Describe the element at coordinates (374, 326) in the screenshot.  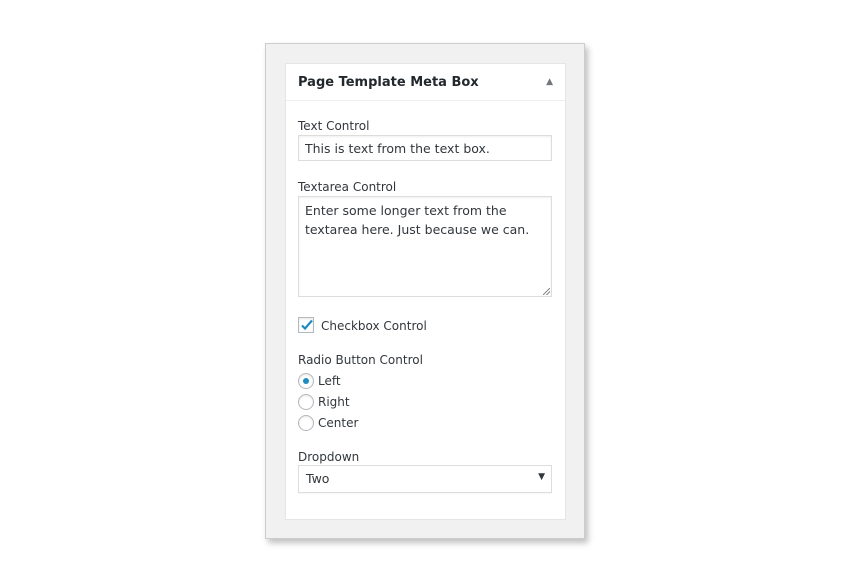
I see `checkbox-control-label: Checkbox Control` at that location.